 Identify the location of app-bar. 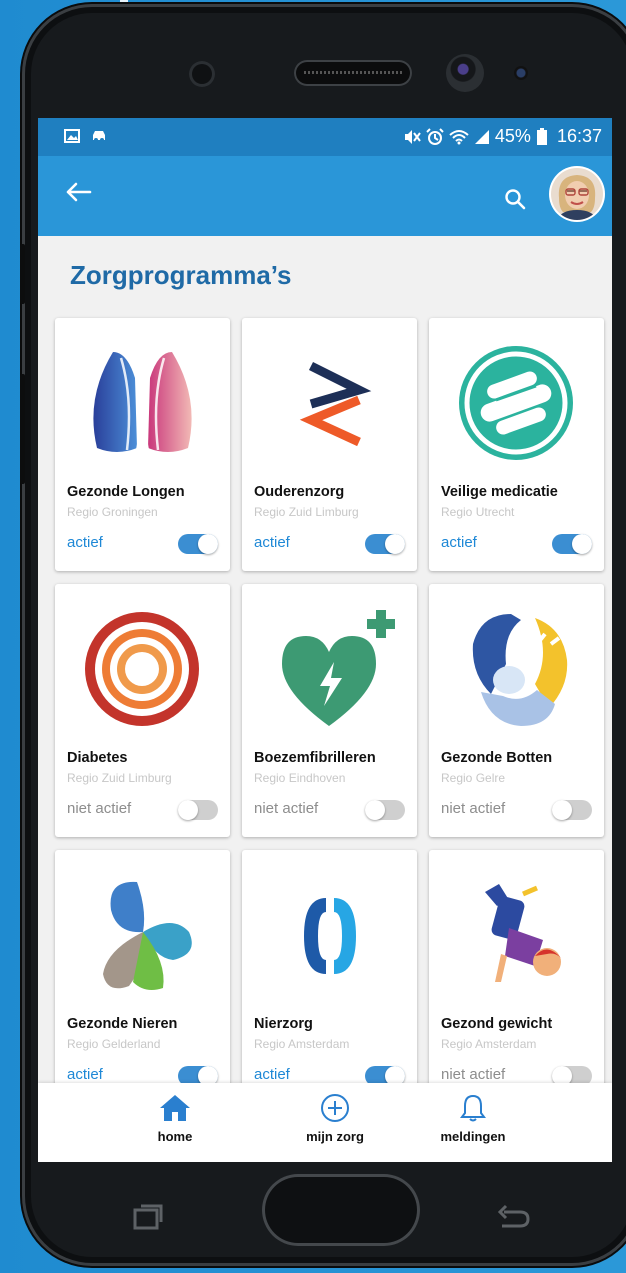
(325, 196).